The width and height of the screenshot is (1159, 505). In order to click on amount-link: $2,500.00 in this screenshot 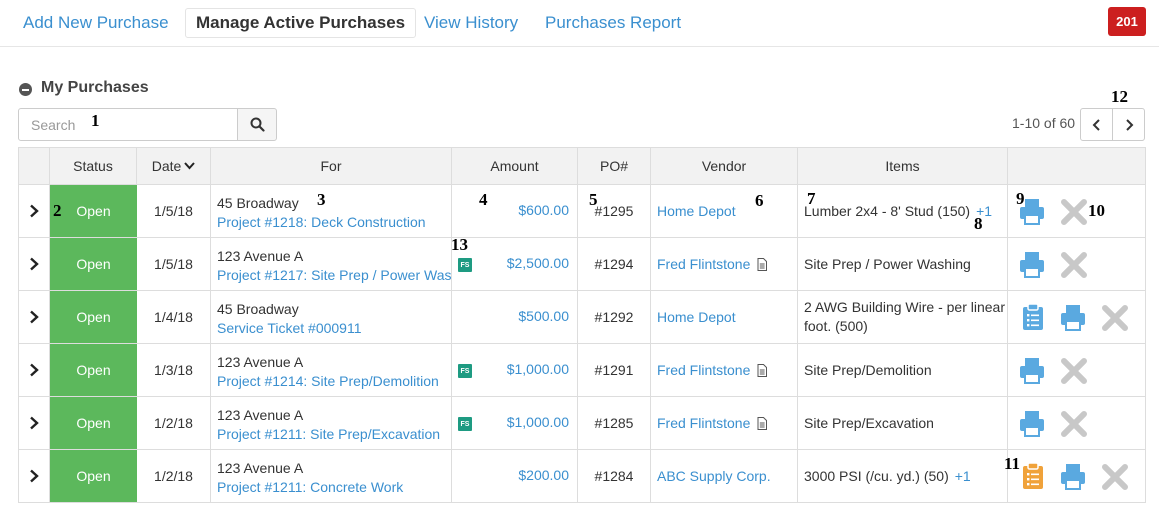, I will do `click(538, 263)`.